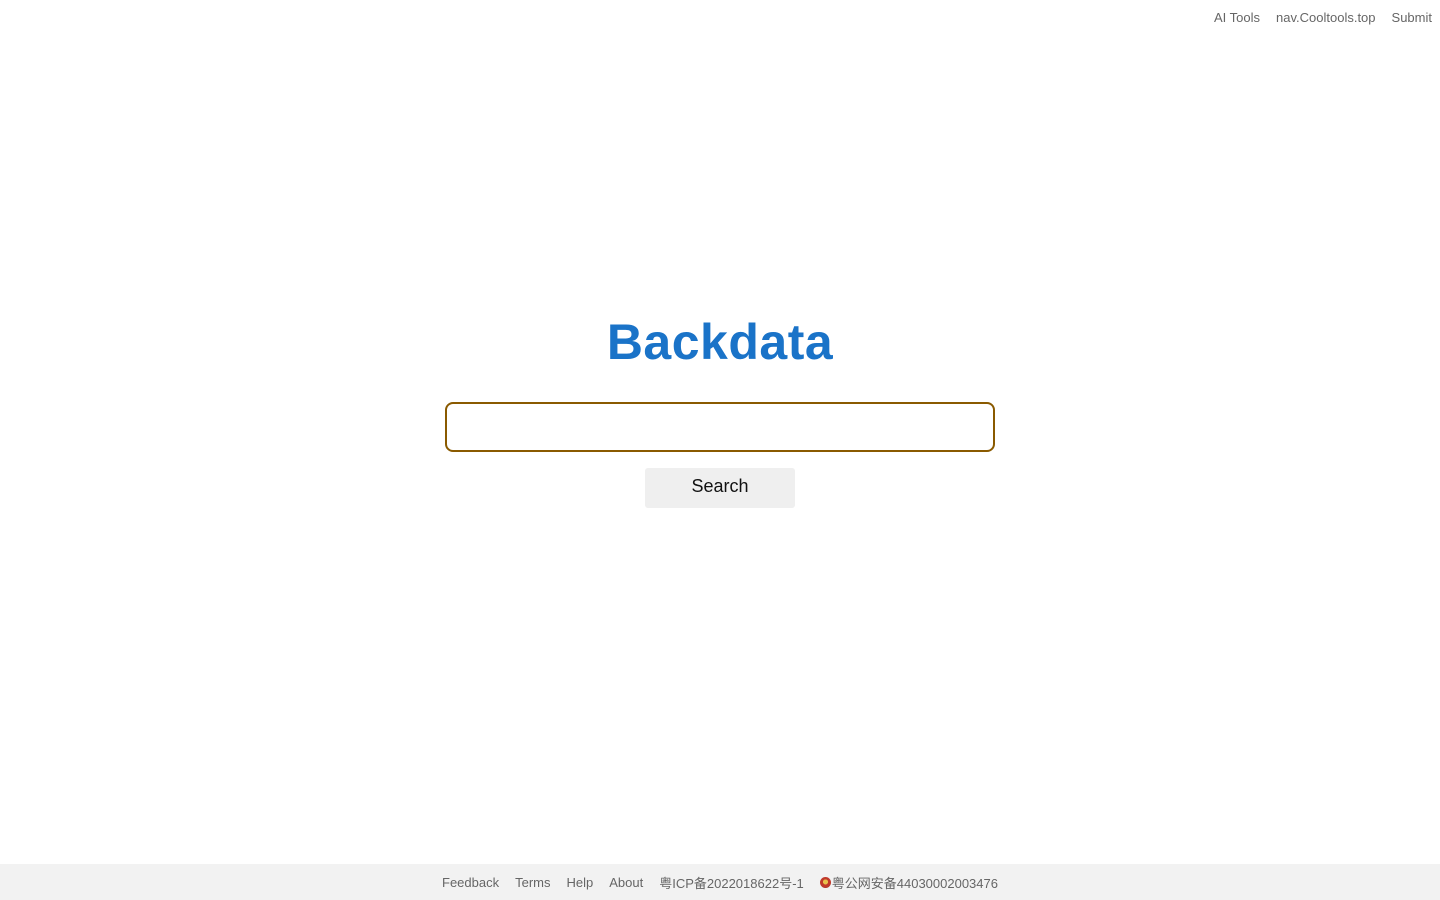  What do you see at coordinates (720, 427) in the screenshot?
I see `search-input` at bounding box center [720, 427].